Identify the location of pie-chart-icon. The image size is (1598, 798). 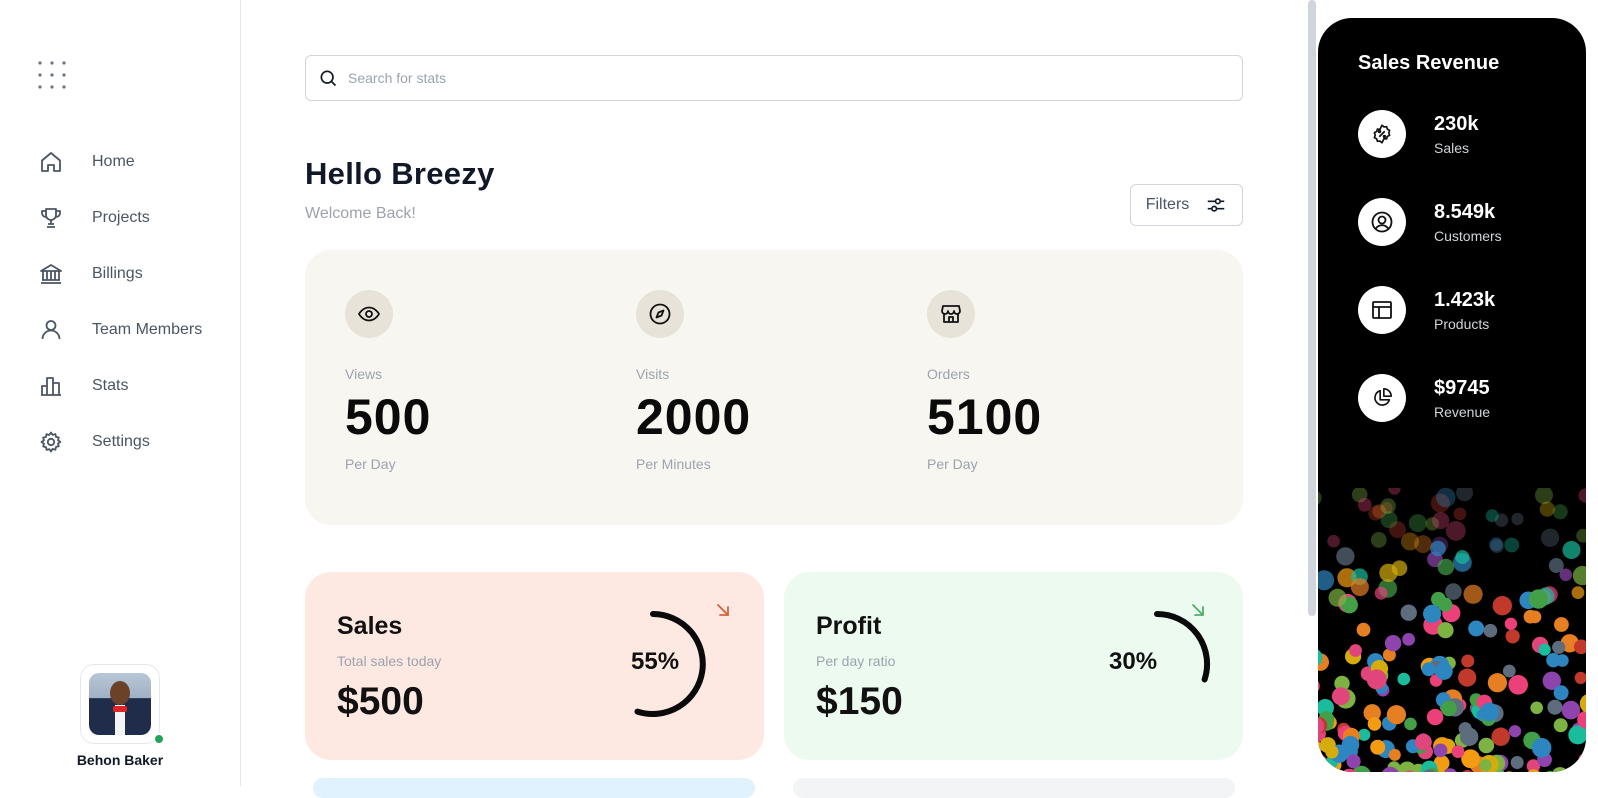
(1382, 398).